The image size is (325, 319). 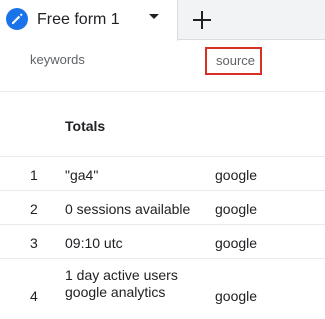 What do you see at coordinates (154, 16) in the screenshot?
I see `chevron-down-icon` at bounding box center [154, 16].